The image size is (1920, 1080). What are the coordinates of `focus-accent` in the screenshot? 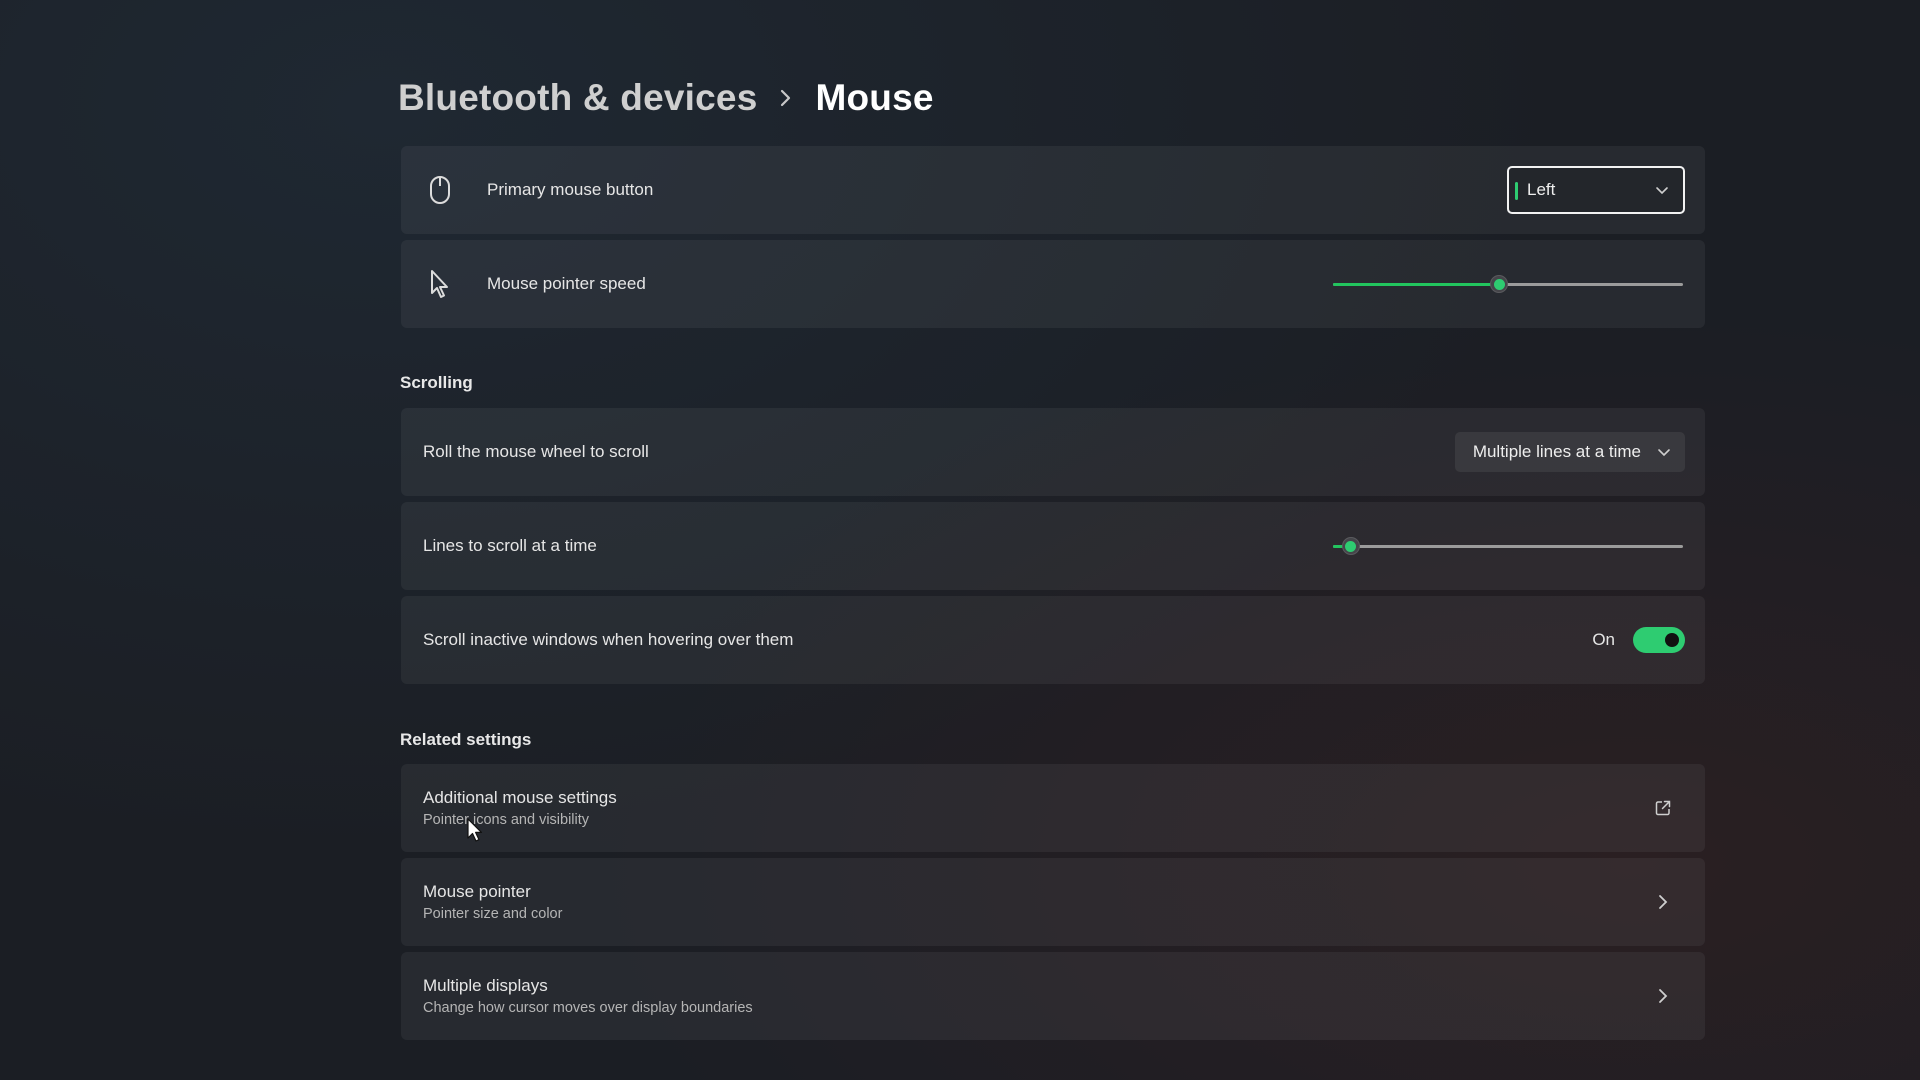 It's located at (1516, 191).